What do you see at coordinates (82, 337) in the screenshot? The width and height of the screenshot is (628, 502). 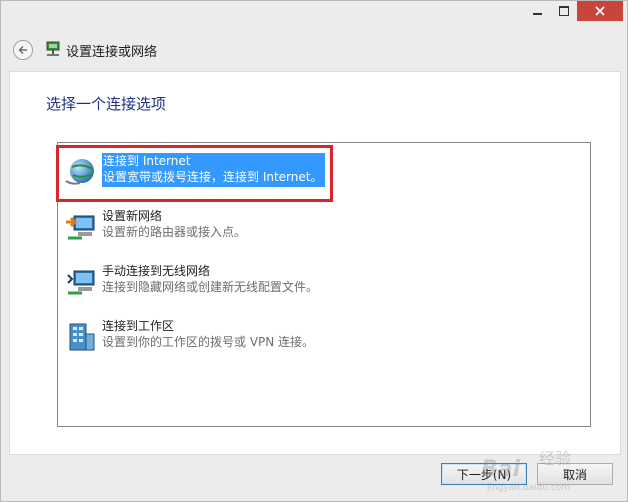 I see `workplace-icon` at bounding box center [82, 337].